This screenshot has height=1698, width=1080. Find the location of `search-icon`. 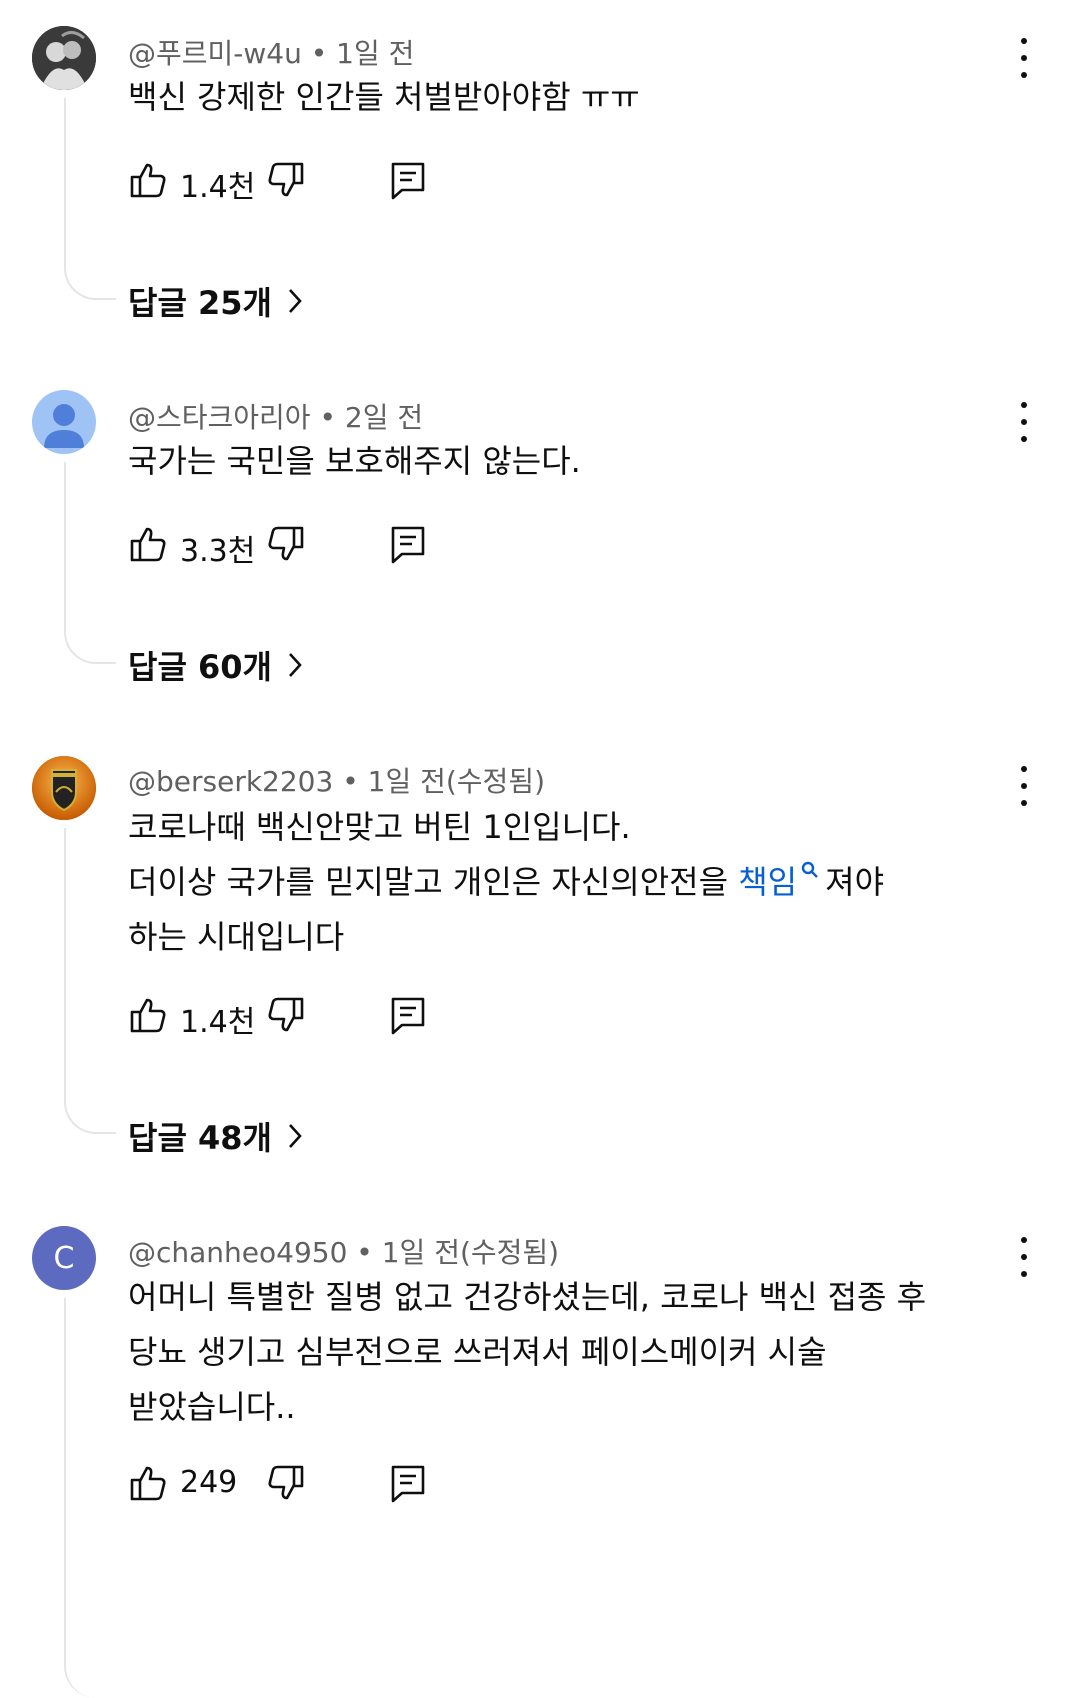

search-icon is located at coordinates (809, 869).